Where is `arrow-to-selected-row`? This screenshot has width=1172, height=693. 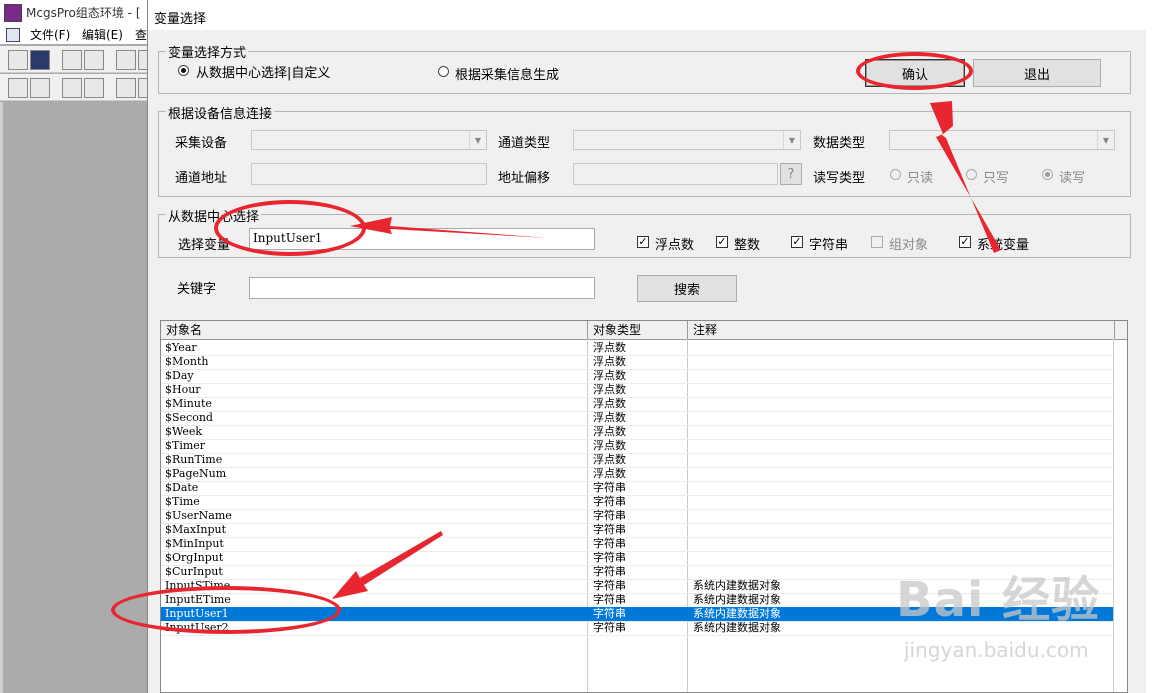
arrow-to-selected-row is located at coordinates (387, 565).